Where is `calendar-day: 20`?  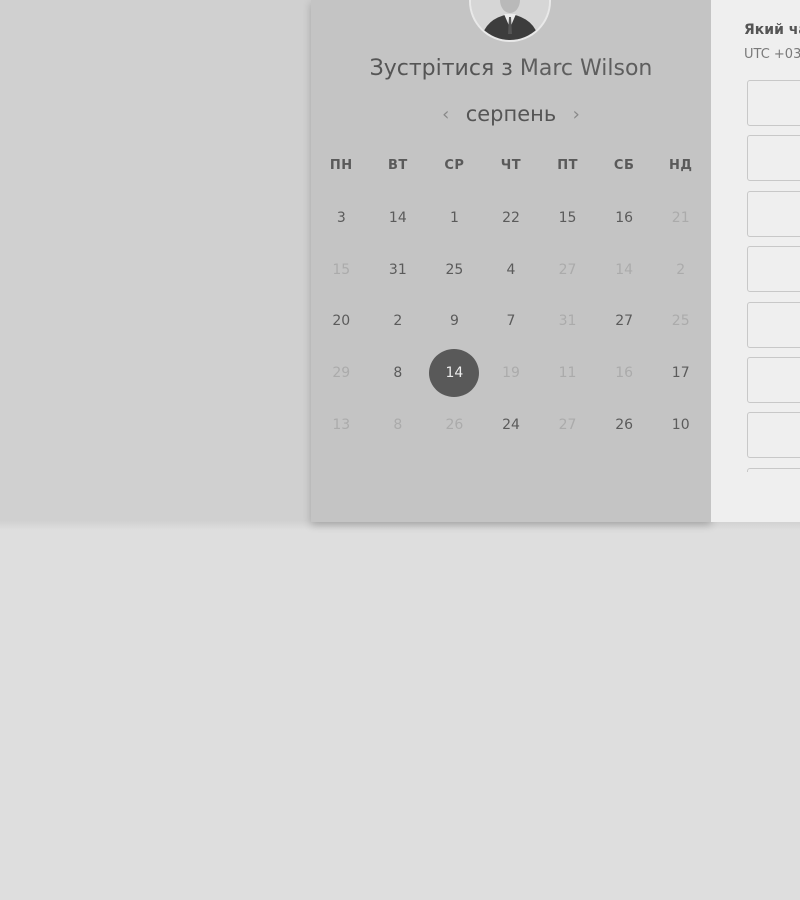 calendar-day: 20 is located at coordinates (341, 321).